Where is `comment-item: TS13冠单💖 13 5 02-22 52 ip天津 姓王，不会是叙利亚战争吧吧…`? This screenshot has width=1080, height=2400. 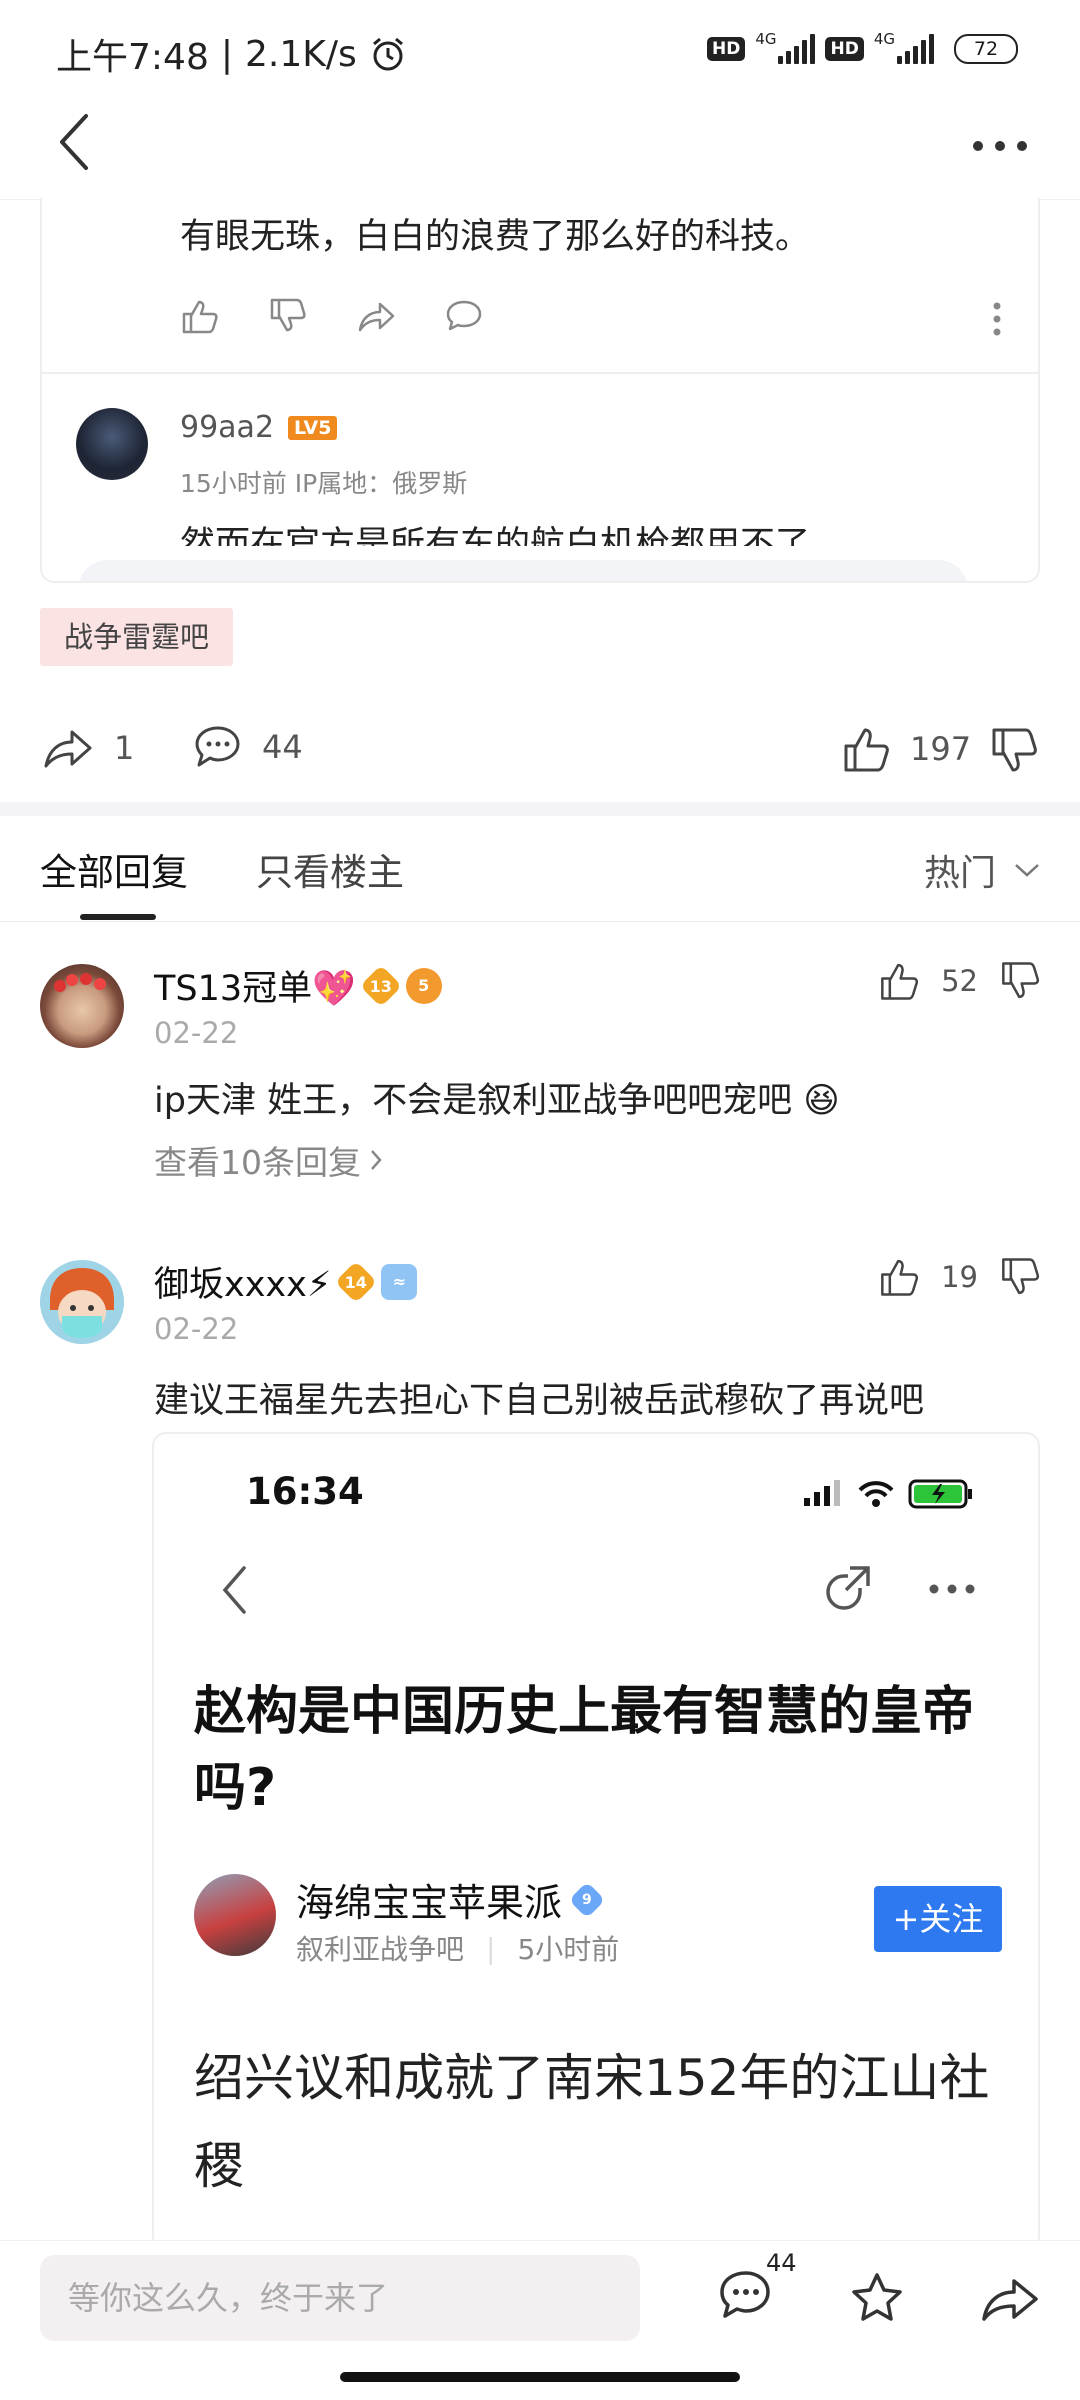 comment-item: TS13冠单💖 13 5 02-22 52 ip天津 姓王，不会是叙利亚战争吧吧… is located at coordinates (540, 1075).